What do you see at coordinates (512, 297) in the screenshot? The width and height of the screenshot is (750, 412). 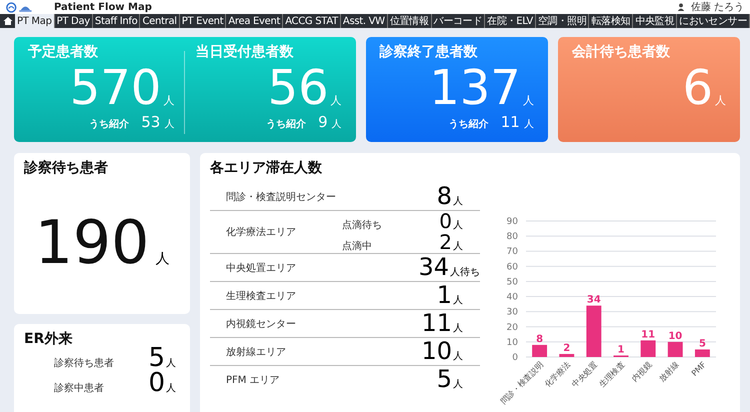 I see `axis-tick: 40` at bounding box center [512, 297].